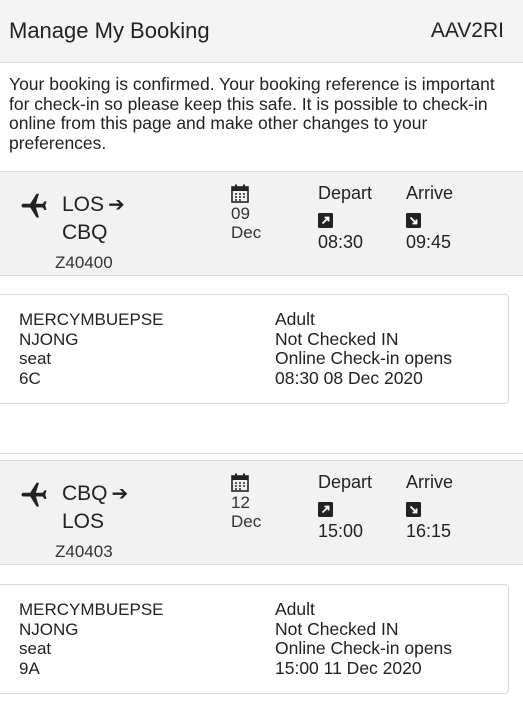 The image size is (523, 716). Describe the element at coordinates (240, 213) in the screenshot. I see `flight-day: 09` at that location.